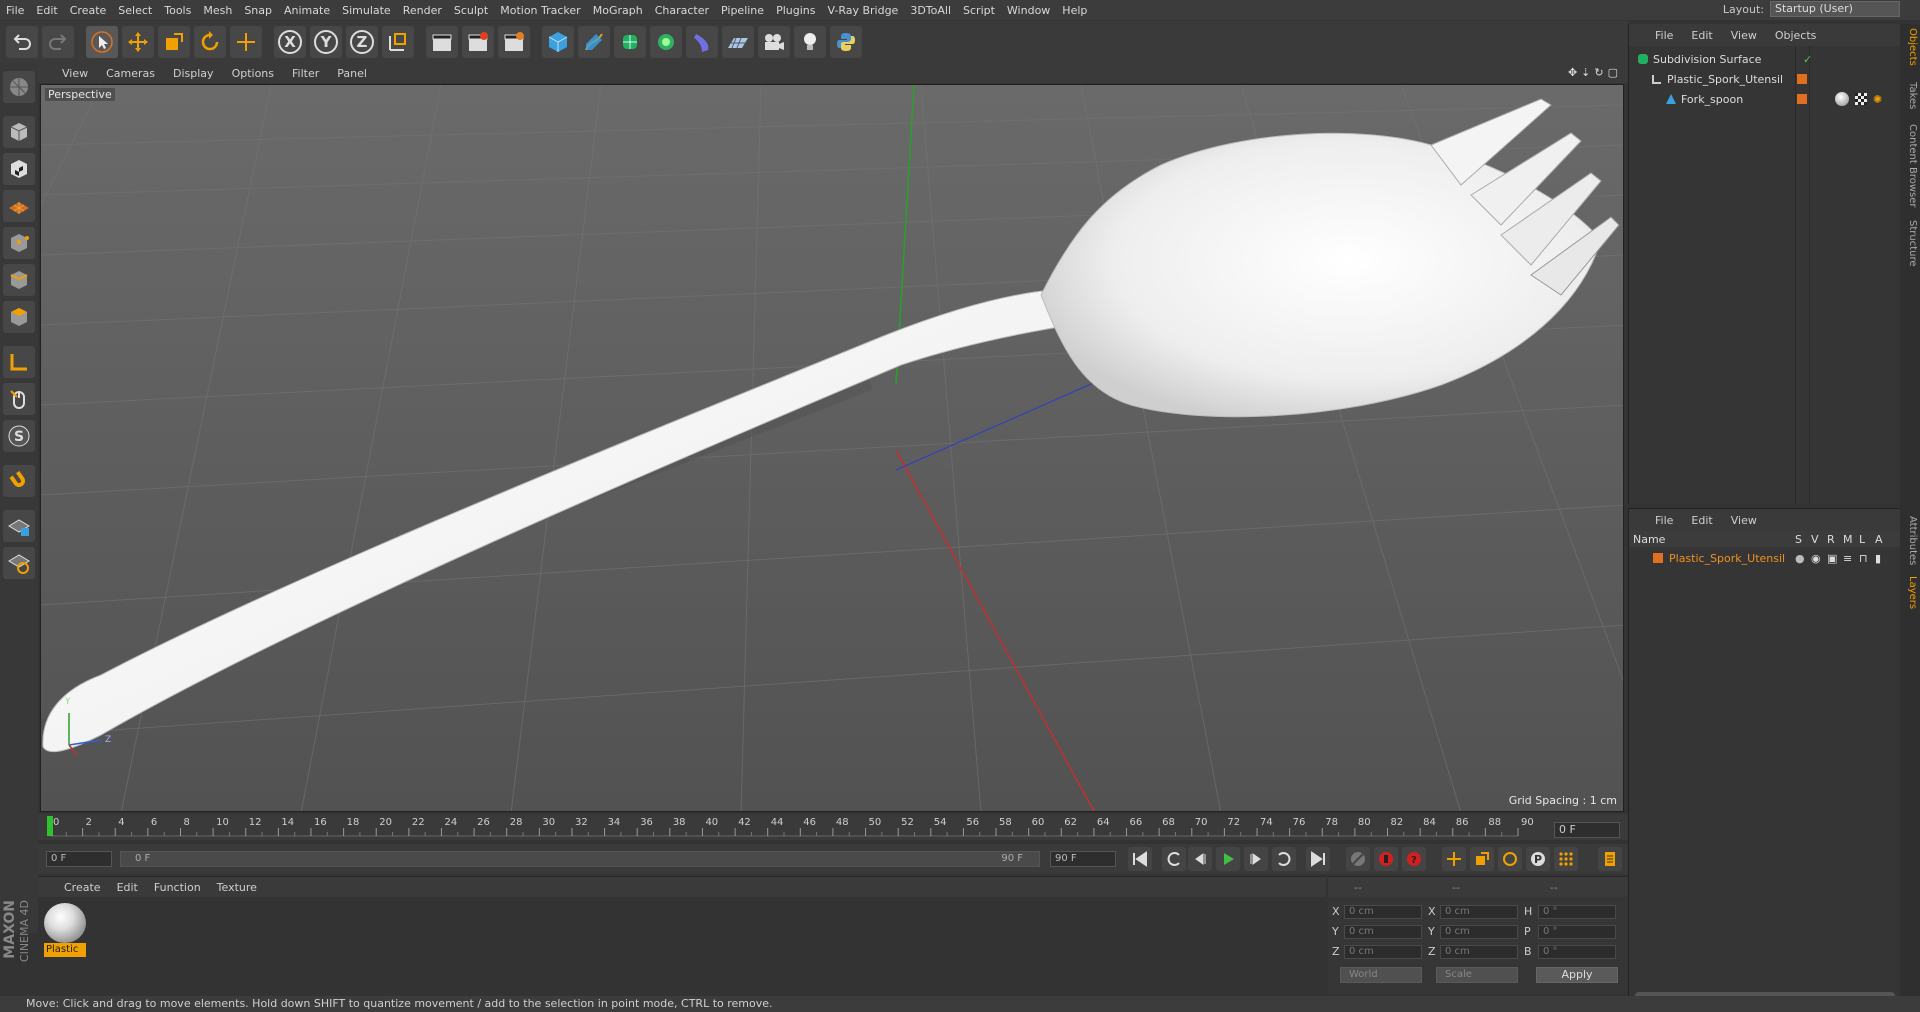 This screenshot has width=1920, height=1012. I want to click on current-frame-field: 0 F, so click(1587, 830).